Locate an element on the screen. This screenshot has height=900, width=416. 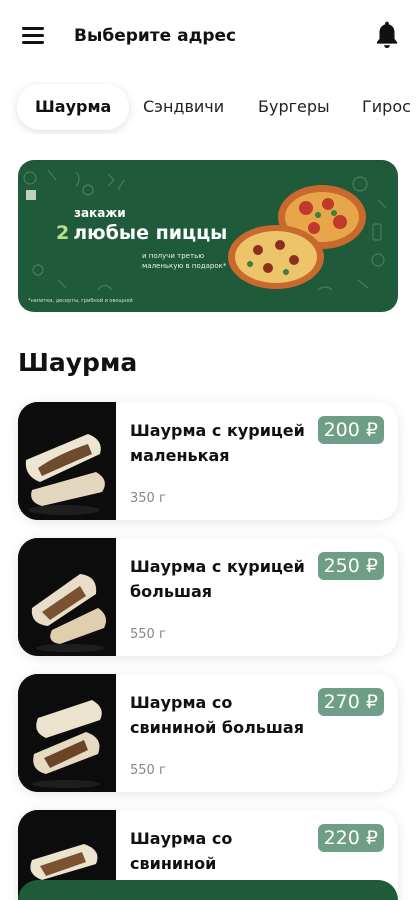
tab-burgers: Бургеры is located at coordinates (294, 107).